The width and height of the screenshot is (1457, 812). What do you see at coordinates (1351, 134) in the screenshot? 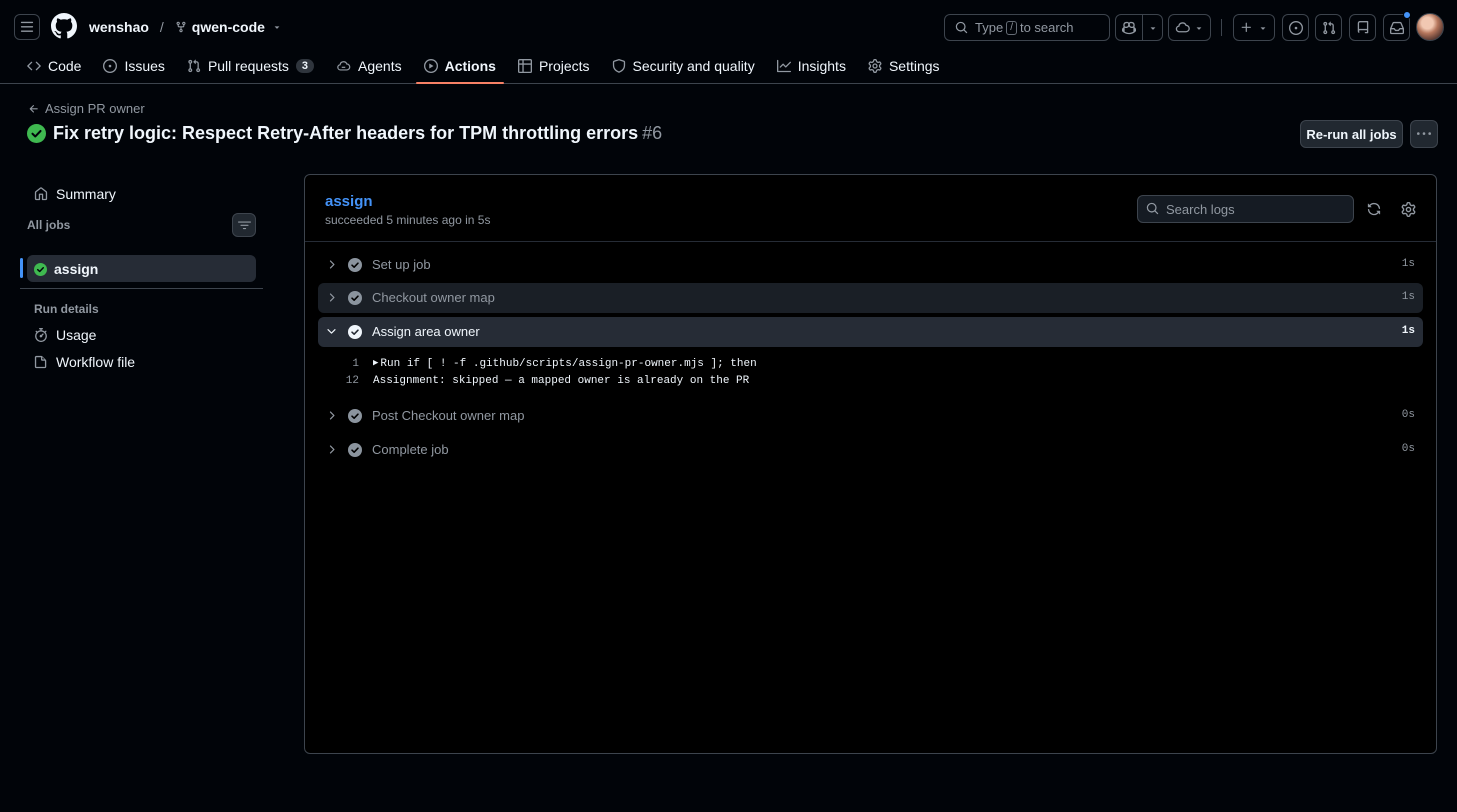
I see `rerun-all-jobs-button: Re-run all jobs` at bounding box center [1351, 134].